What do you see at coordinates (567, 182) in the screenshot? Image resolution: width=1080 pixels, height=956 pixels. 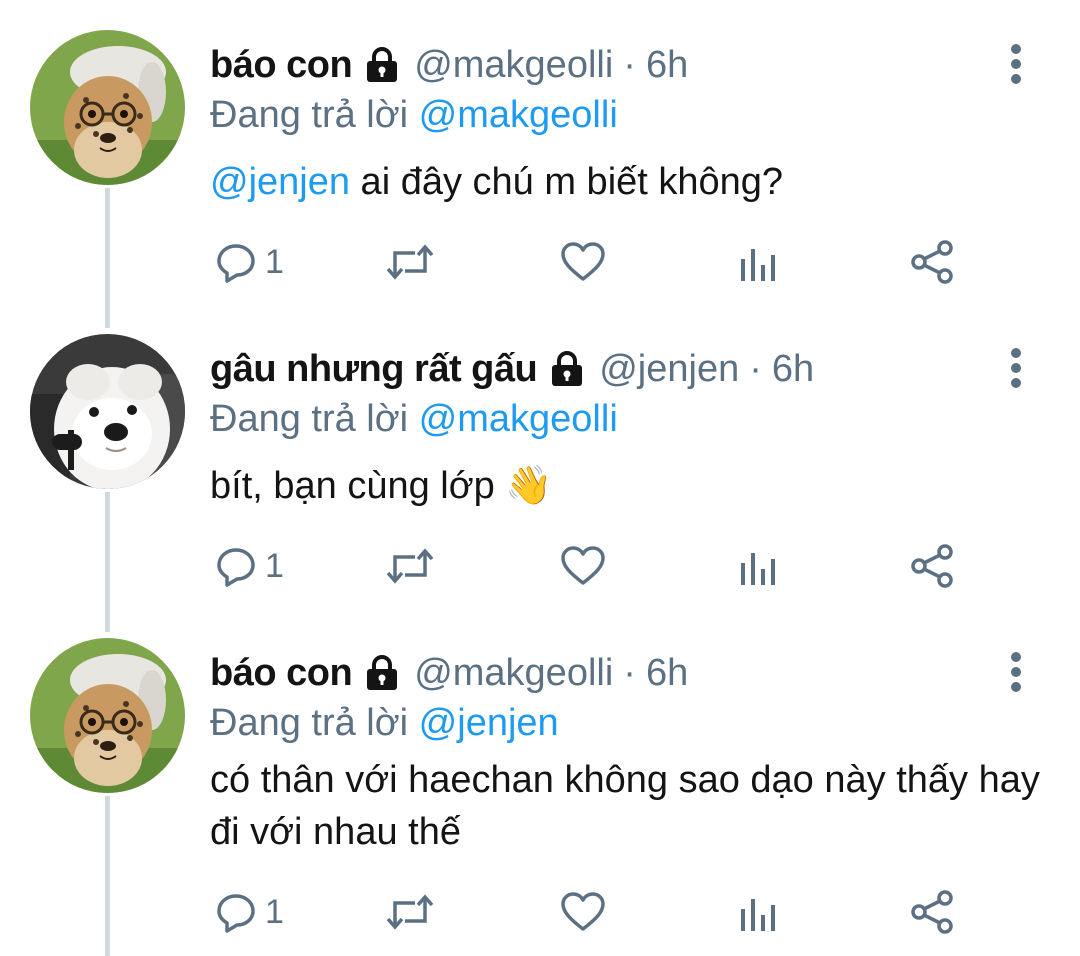 I see `tweet-body: ai đây chú m biết không?` at bounding box center [567, 182].